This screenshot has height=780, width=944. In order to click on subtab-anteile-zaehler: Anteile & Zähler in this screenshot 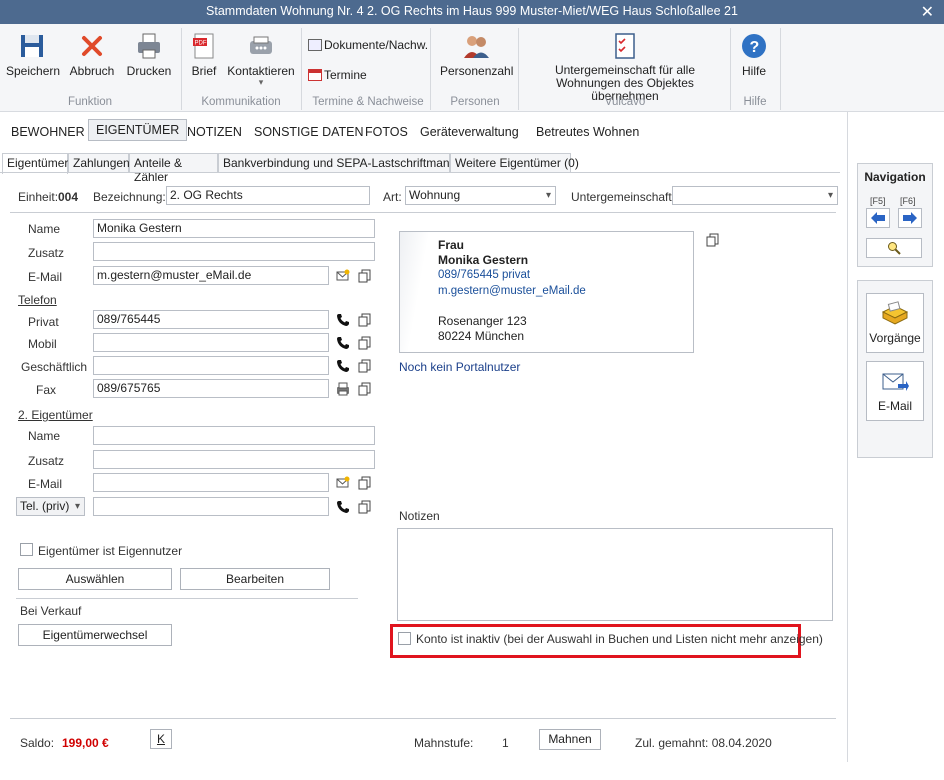, I will do `click(173, 168)`.